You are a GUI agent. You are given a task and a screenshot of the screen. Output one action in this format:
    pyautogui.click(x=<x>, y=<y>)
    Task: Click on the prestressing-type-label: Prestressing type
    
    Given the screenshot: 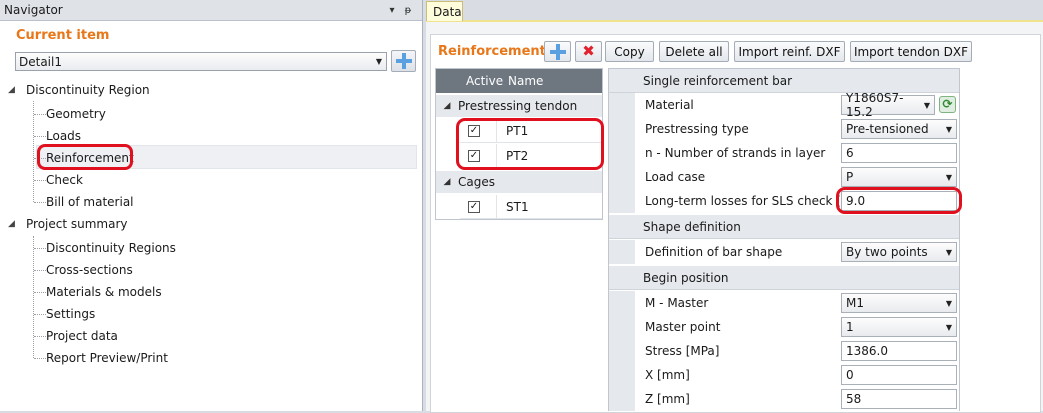 What is the action you would take?
    pyautogui.click(x=697, y=129)
    